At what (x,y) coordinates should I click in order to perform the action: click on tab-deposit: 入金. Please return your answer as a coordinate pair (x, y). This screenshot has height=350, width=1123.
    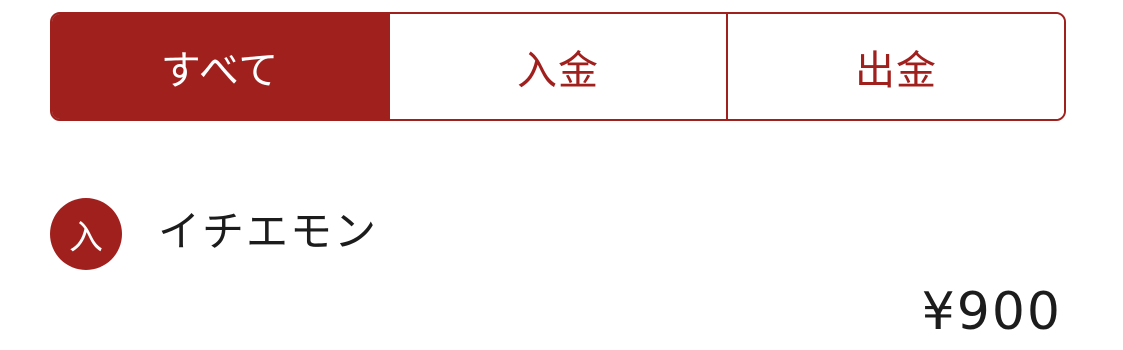
    Looking at the image, I should click on (557, 66).